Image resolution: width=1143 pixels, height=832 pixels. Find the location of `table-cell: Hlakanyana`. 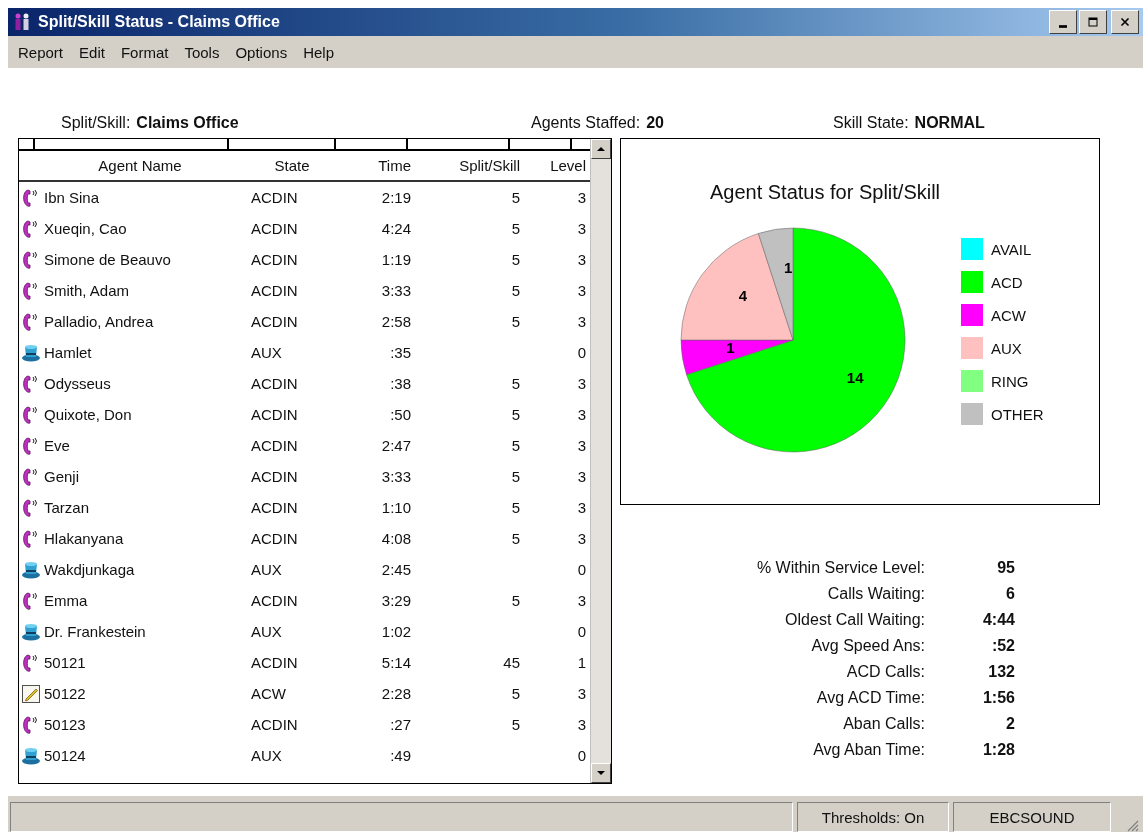

table-cell: Hlakanyana is located at coordinates (84, 538).